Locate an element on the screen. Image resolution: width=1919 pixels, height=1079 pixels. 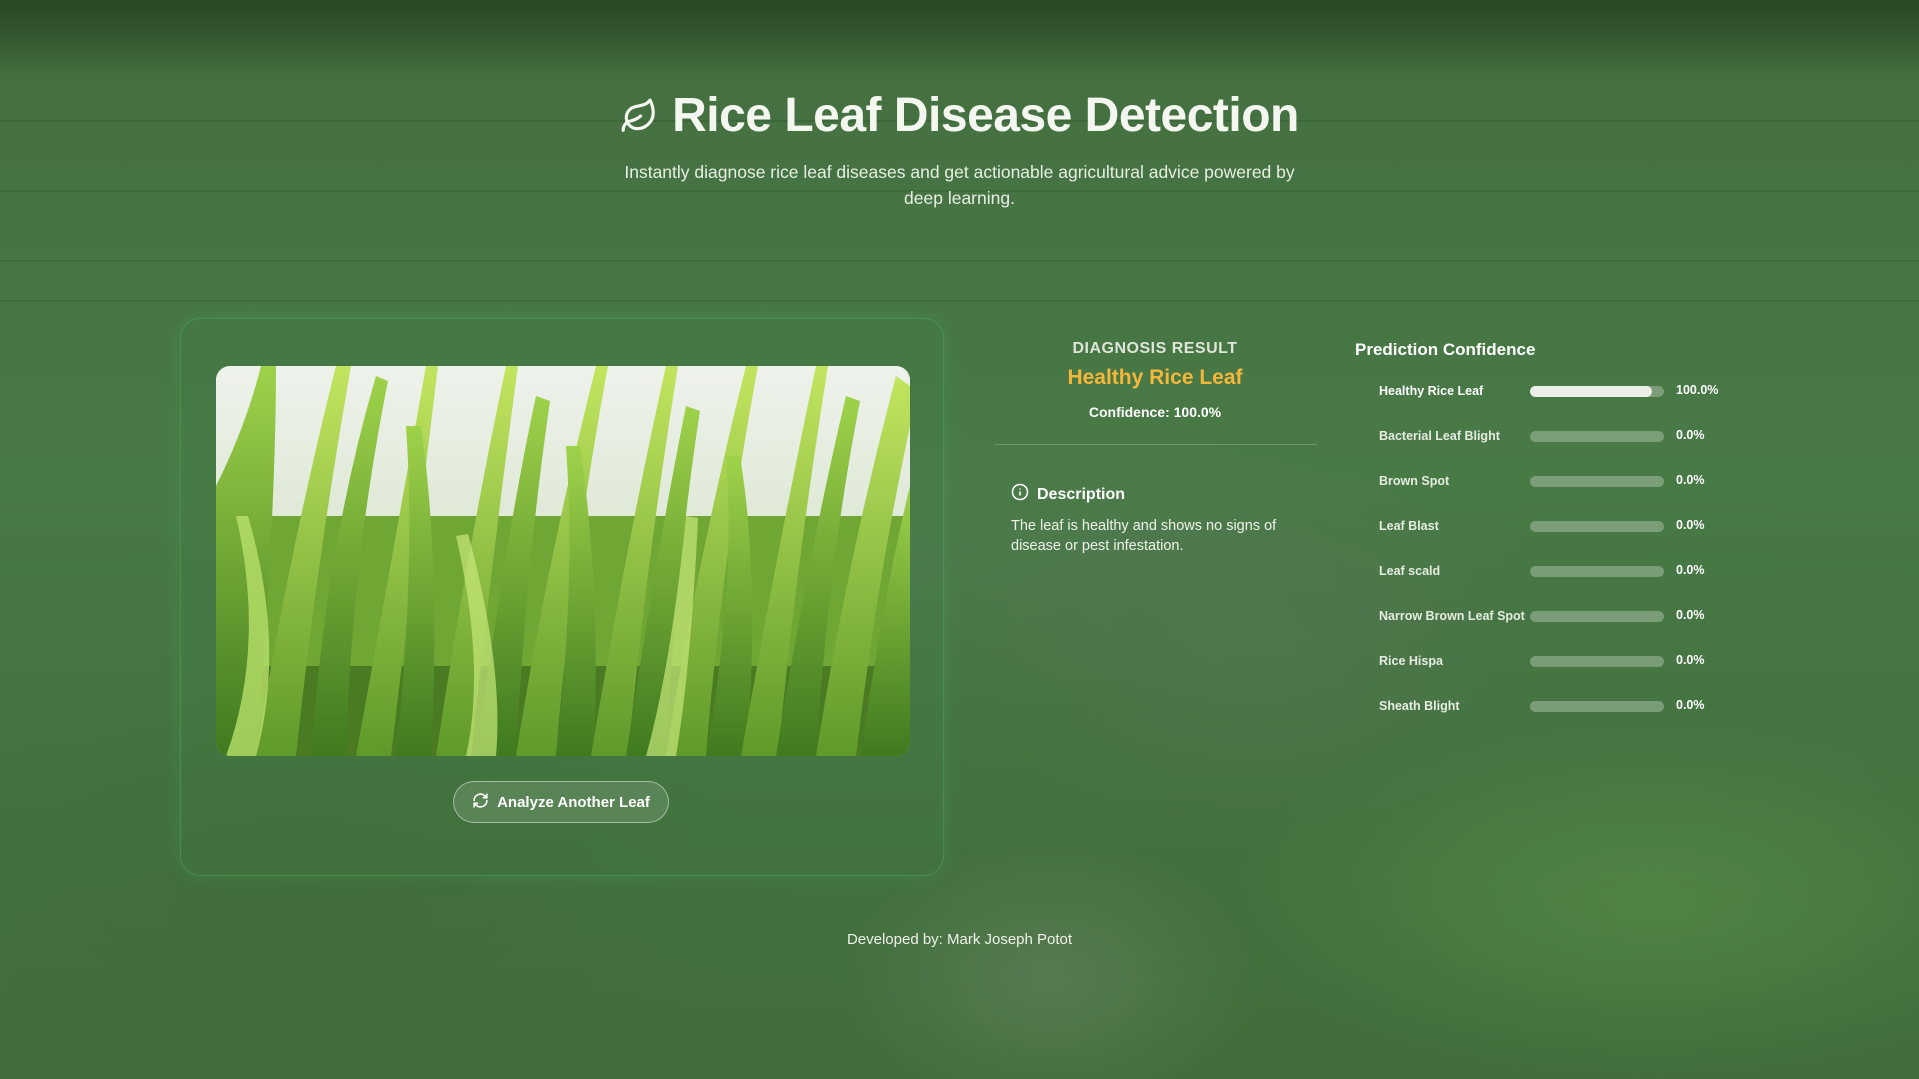
confidence-label: Sheath Blight is located at coordinates (1419, 706).